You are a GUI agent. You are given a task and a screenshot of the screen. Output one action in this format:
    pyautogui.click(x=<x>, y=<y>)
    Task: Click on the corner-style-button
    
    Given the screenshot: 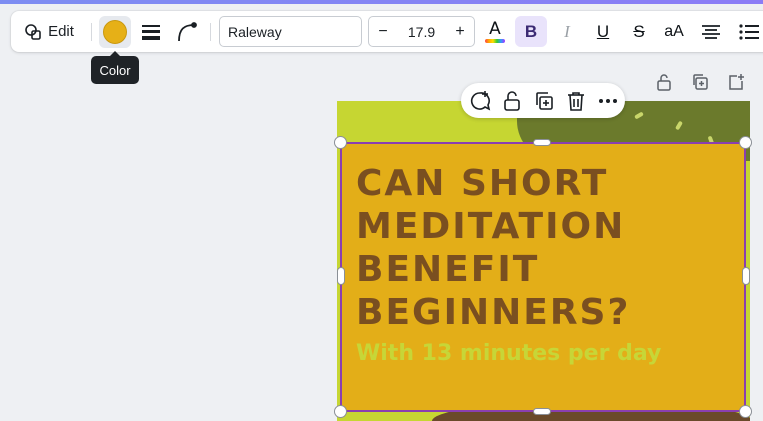 What is the action you would take?
    pyautogui.click(x=187, y=31)
    